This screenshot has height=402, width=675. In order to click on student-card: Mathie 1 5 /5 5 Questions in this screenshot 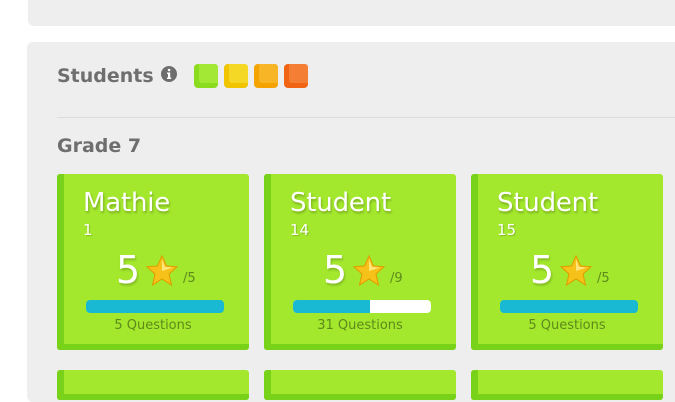, I will do `click(153, 262)`.